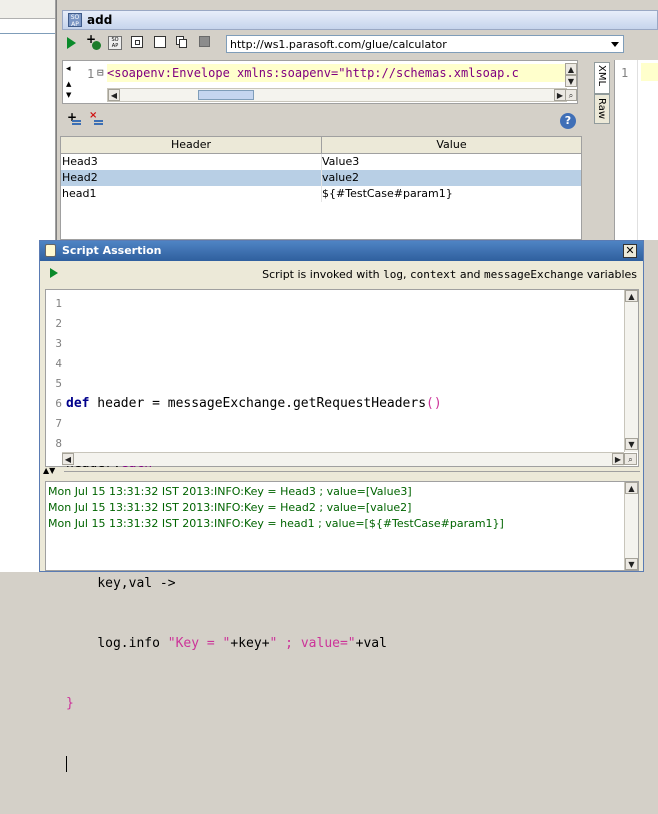  I want to click on splitter-line, so click(352, 471).